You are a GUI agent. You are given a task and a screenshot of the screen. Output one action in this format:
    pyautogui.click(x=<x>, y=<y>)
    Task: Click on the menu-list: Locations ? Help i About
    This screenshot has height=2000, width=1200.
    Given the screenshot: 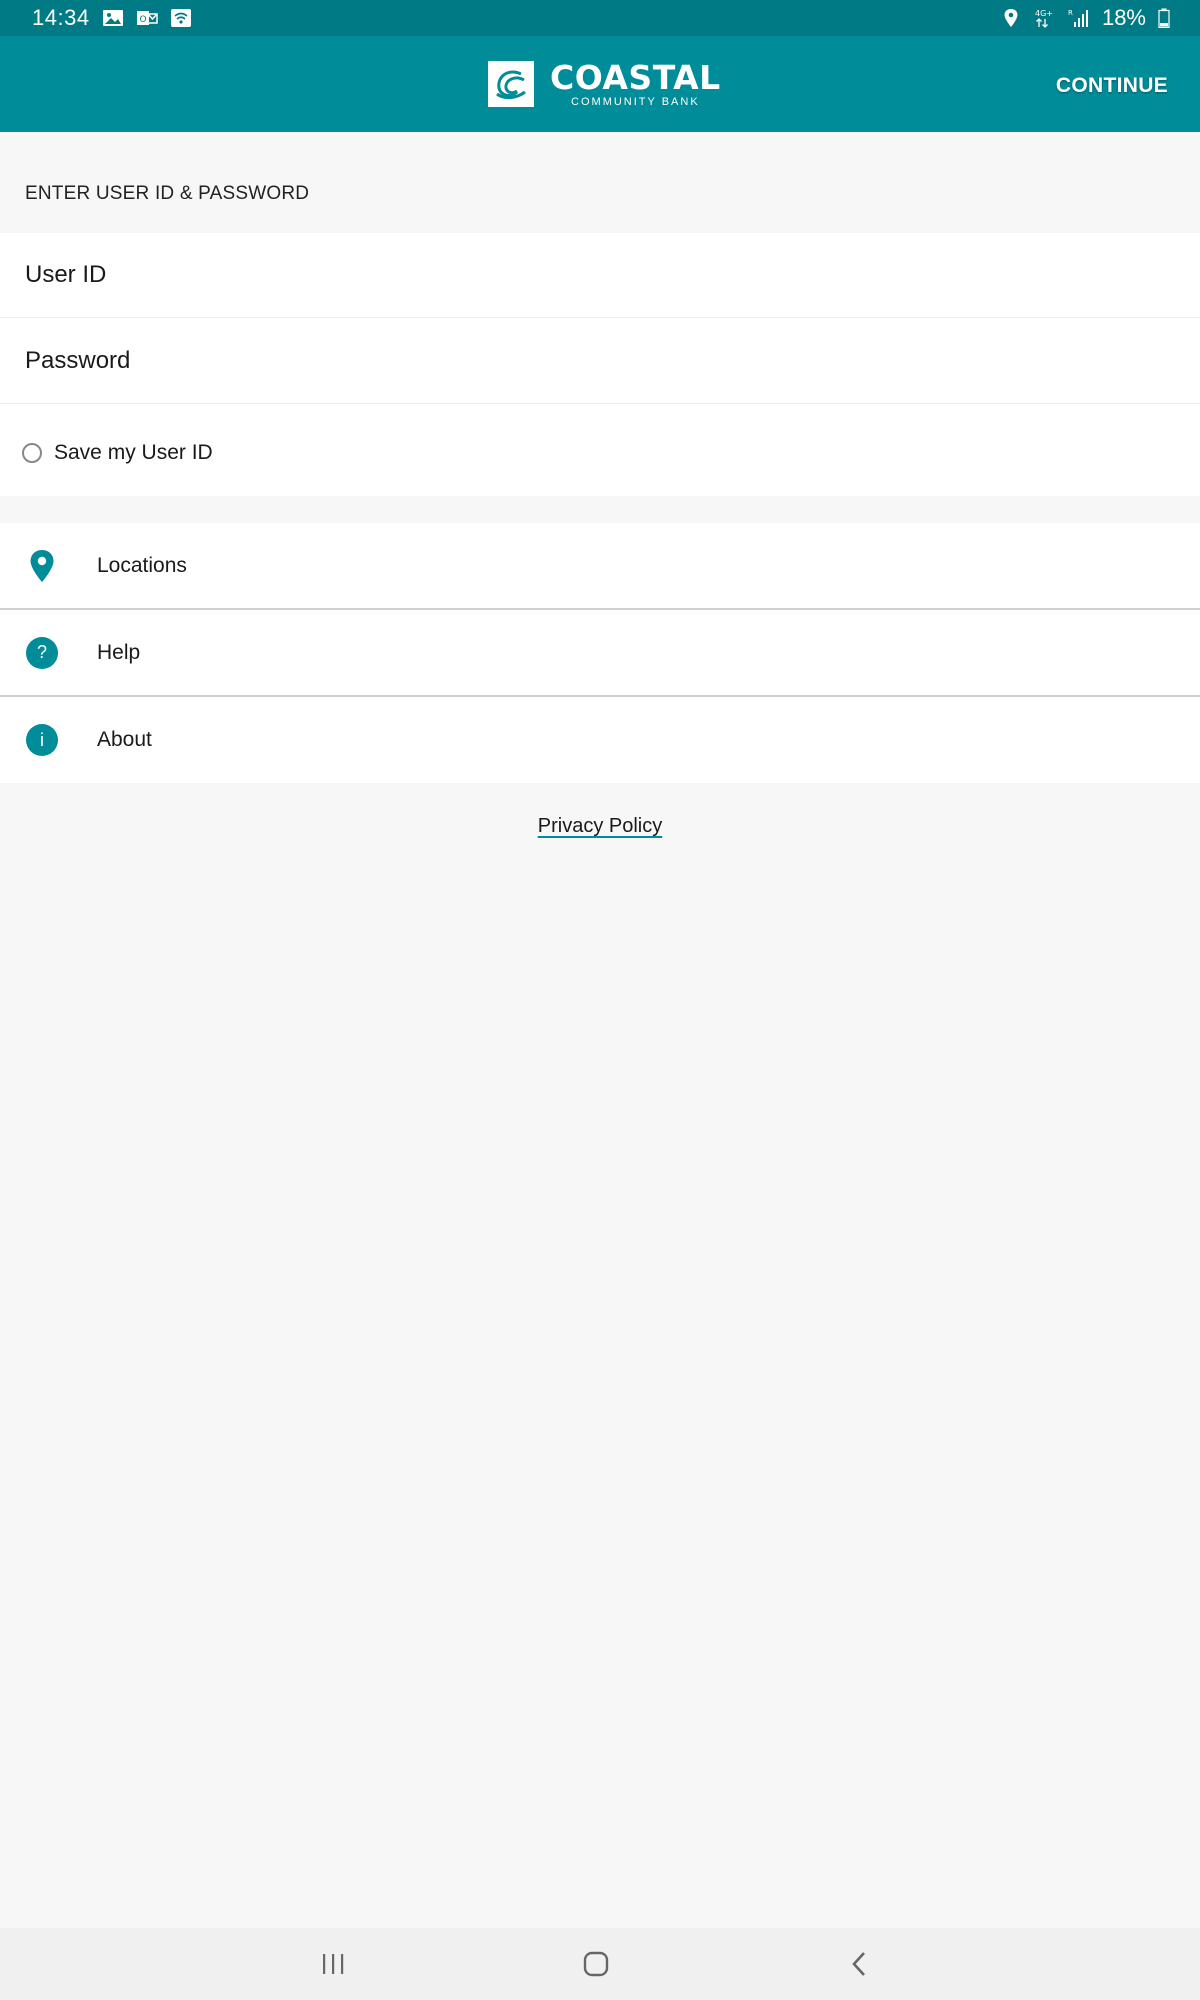 What is the action you would take?
    pyautogui.click(x=600, y=653)
    